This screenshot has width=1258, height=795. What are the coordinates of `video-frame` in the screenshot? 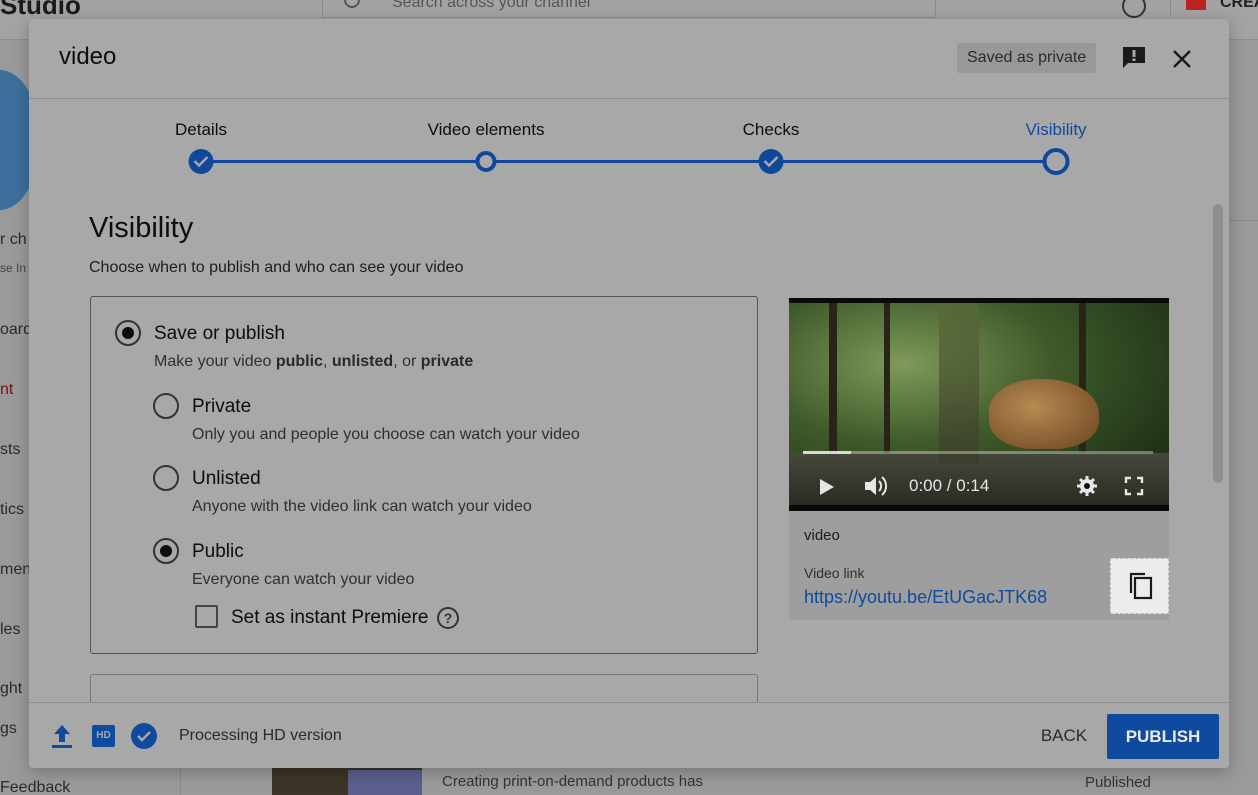 It's located at (979, 404).